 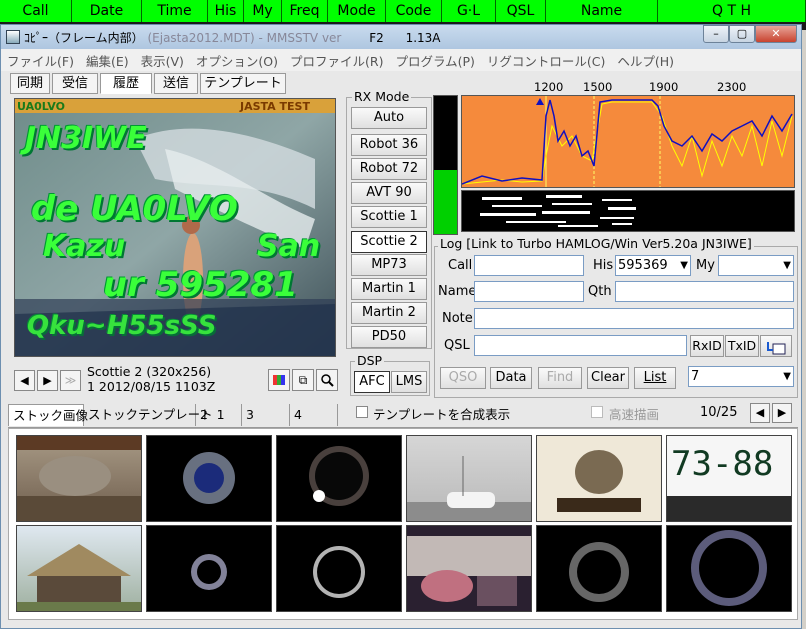 What do you see at coordinates (314, 415) in the screenshot?
I see `tab-stock-template-4: 4` at bounding box center [314, 415].